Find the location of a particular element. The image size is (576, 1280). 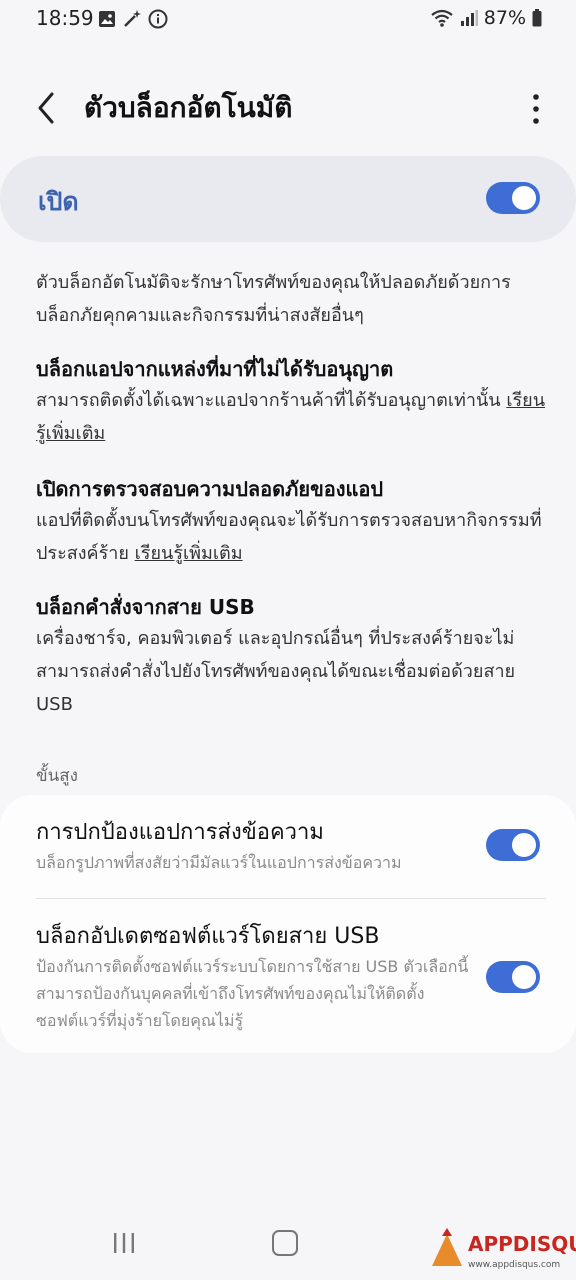

setting-title: การปกป้องแอปการส่งข้อความ is located at coordinates (180, 832).